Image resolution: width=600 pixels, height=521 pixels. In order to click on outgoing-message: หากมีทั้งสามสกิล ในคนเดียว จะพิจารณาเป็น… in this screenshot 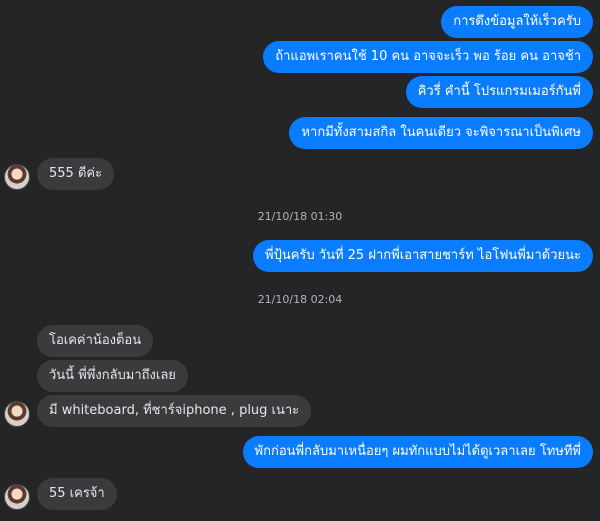, I will do `click(441, 133)`.